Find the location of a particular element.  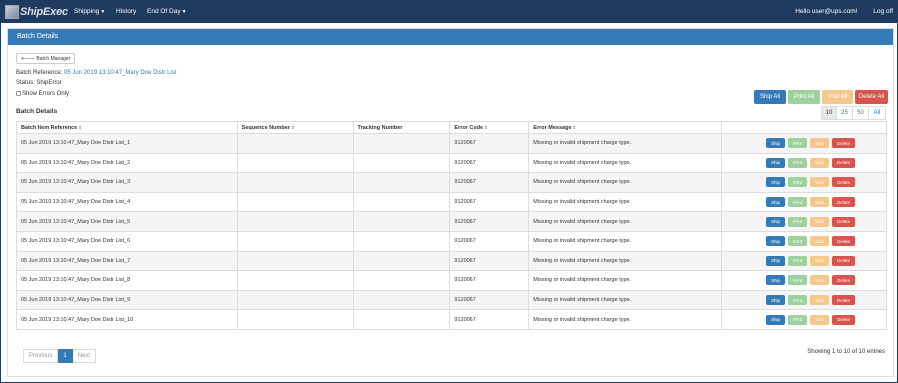

show-errors-only-checkbox: Show Errors Only is located at coordinates (42, 94).